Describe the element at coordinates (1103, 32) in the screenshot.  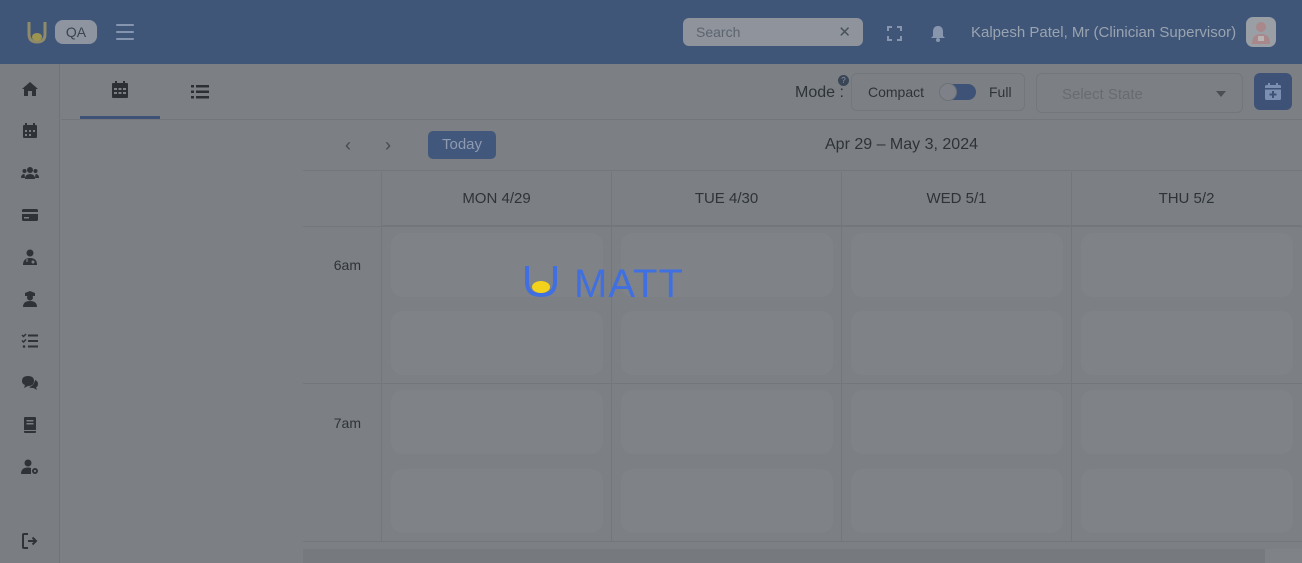
I see `user-name: Kalpesh Patel, Mr (Clinician Supervisor)` at that location.